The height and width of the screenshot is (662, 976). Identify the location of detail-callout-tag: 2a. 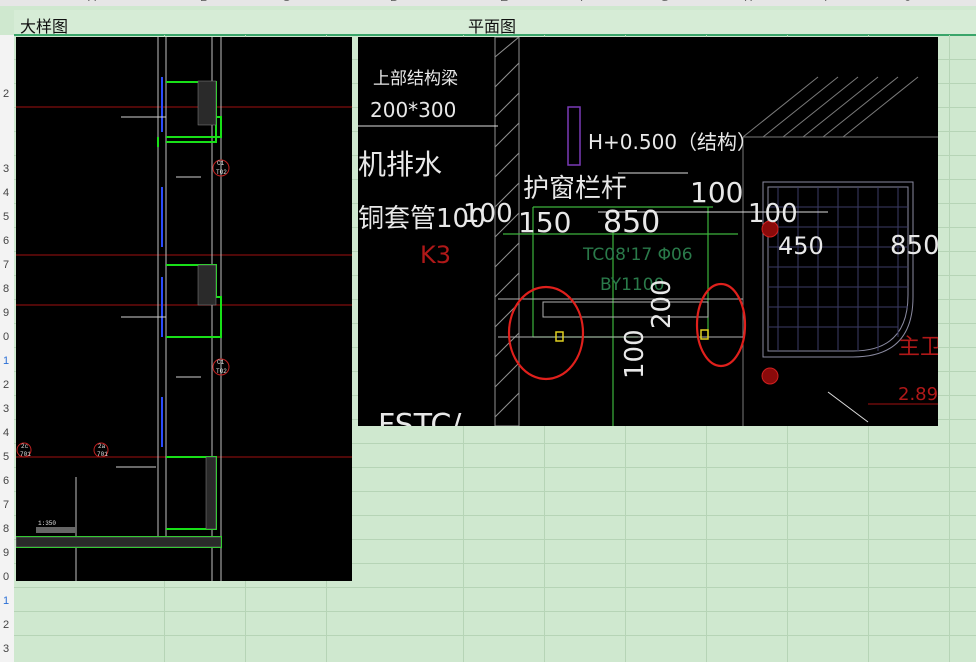
(102, 446).